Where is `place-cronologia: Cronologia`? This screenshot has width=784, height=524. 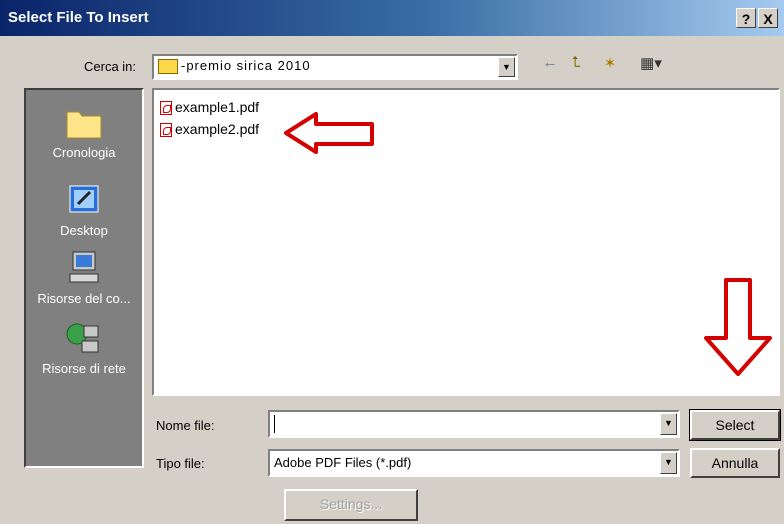
place-cronologia: Cronologia is located at coordinates (84, 132).